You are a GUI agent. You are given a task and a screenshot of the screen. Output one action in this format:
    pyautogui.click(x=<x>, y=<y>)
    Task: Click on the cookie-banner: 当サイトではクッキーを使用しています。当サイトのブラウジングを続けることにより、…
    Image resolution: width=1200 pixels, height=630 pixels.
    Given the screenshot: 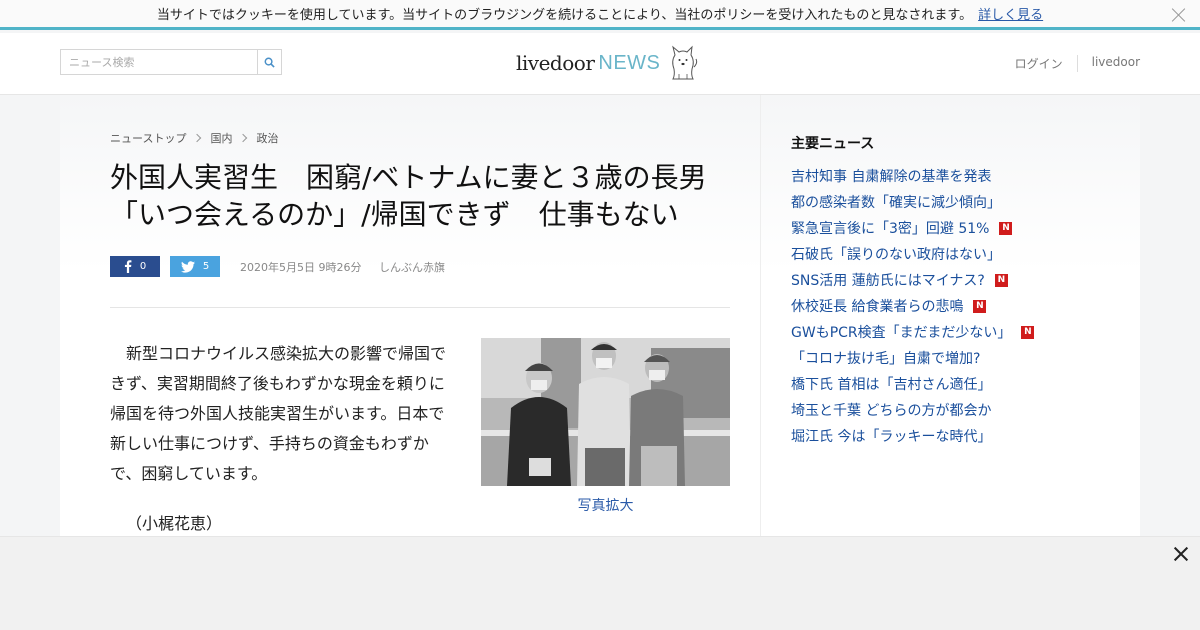 What is the action you would take?
    pyautogui.click(x=600, y=15)
    